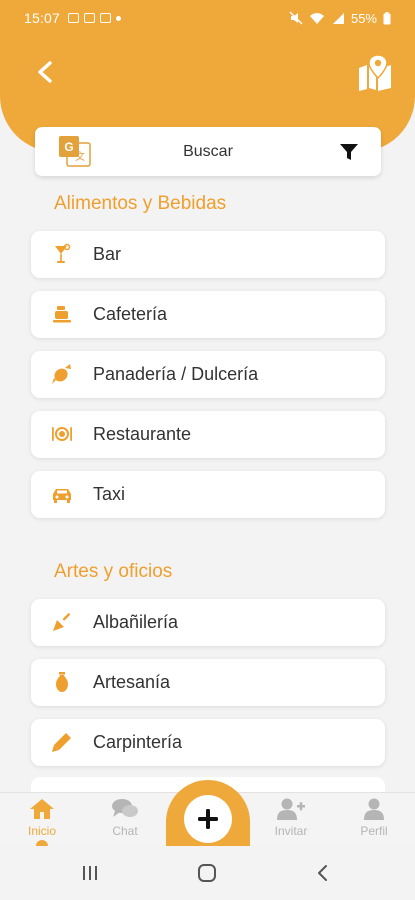 This screenshot has width=415, height=900. I want to click on pencil-icon, so click(62, 742).